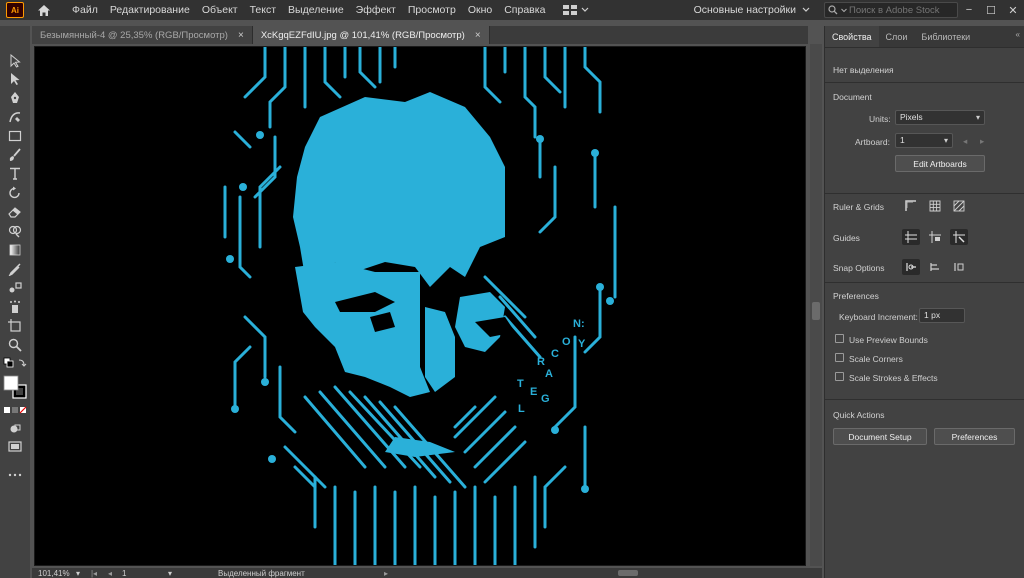 The width and height of the screenshot is (1024, 578). What do you see at coordinates (974, 436) in the screenshot?
I see `preferences-button: Preferences` at bounding box center [974, 436].